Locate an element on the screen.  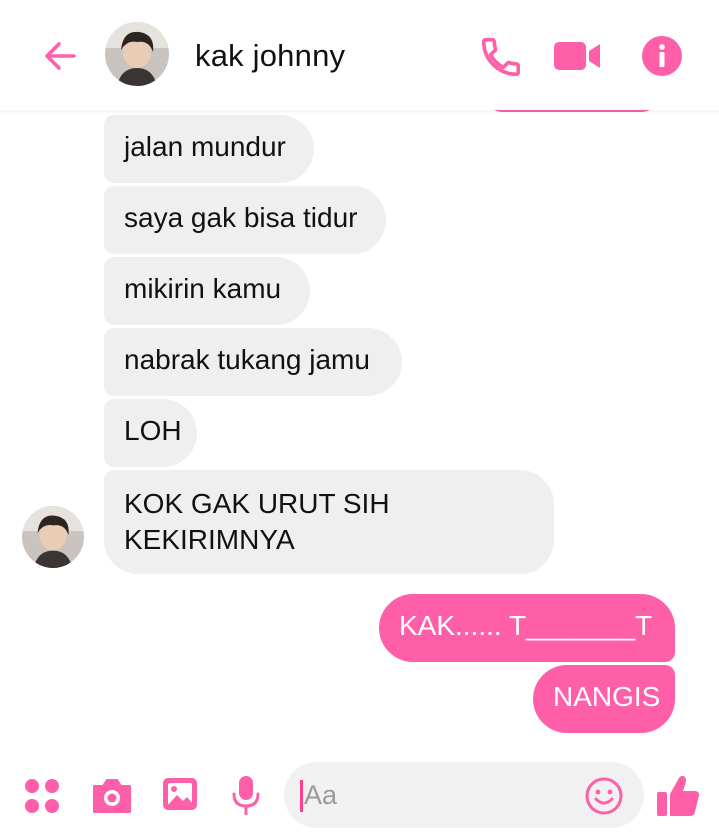
message-bubble-sent: NANGIS is located at coordinates (604, 699).